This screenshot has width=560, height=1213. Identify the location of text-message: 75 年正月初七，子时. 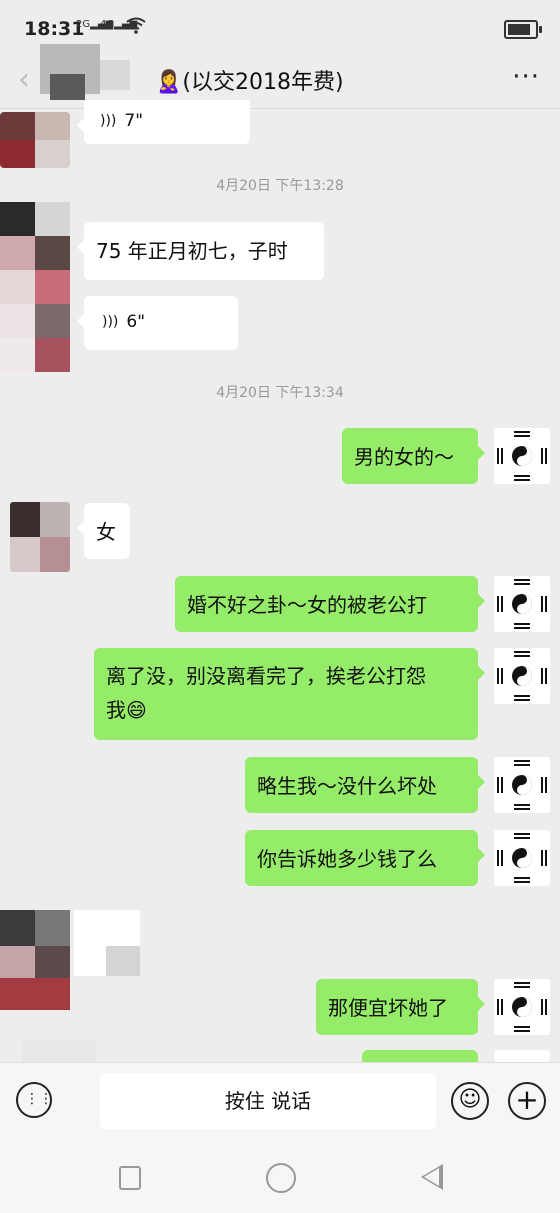
(200, 251).